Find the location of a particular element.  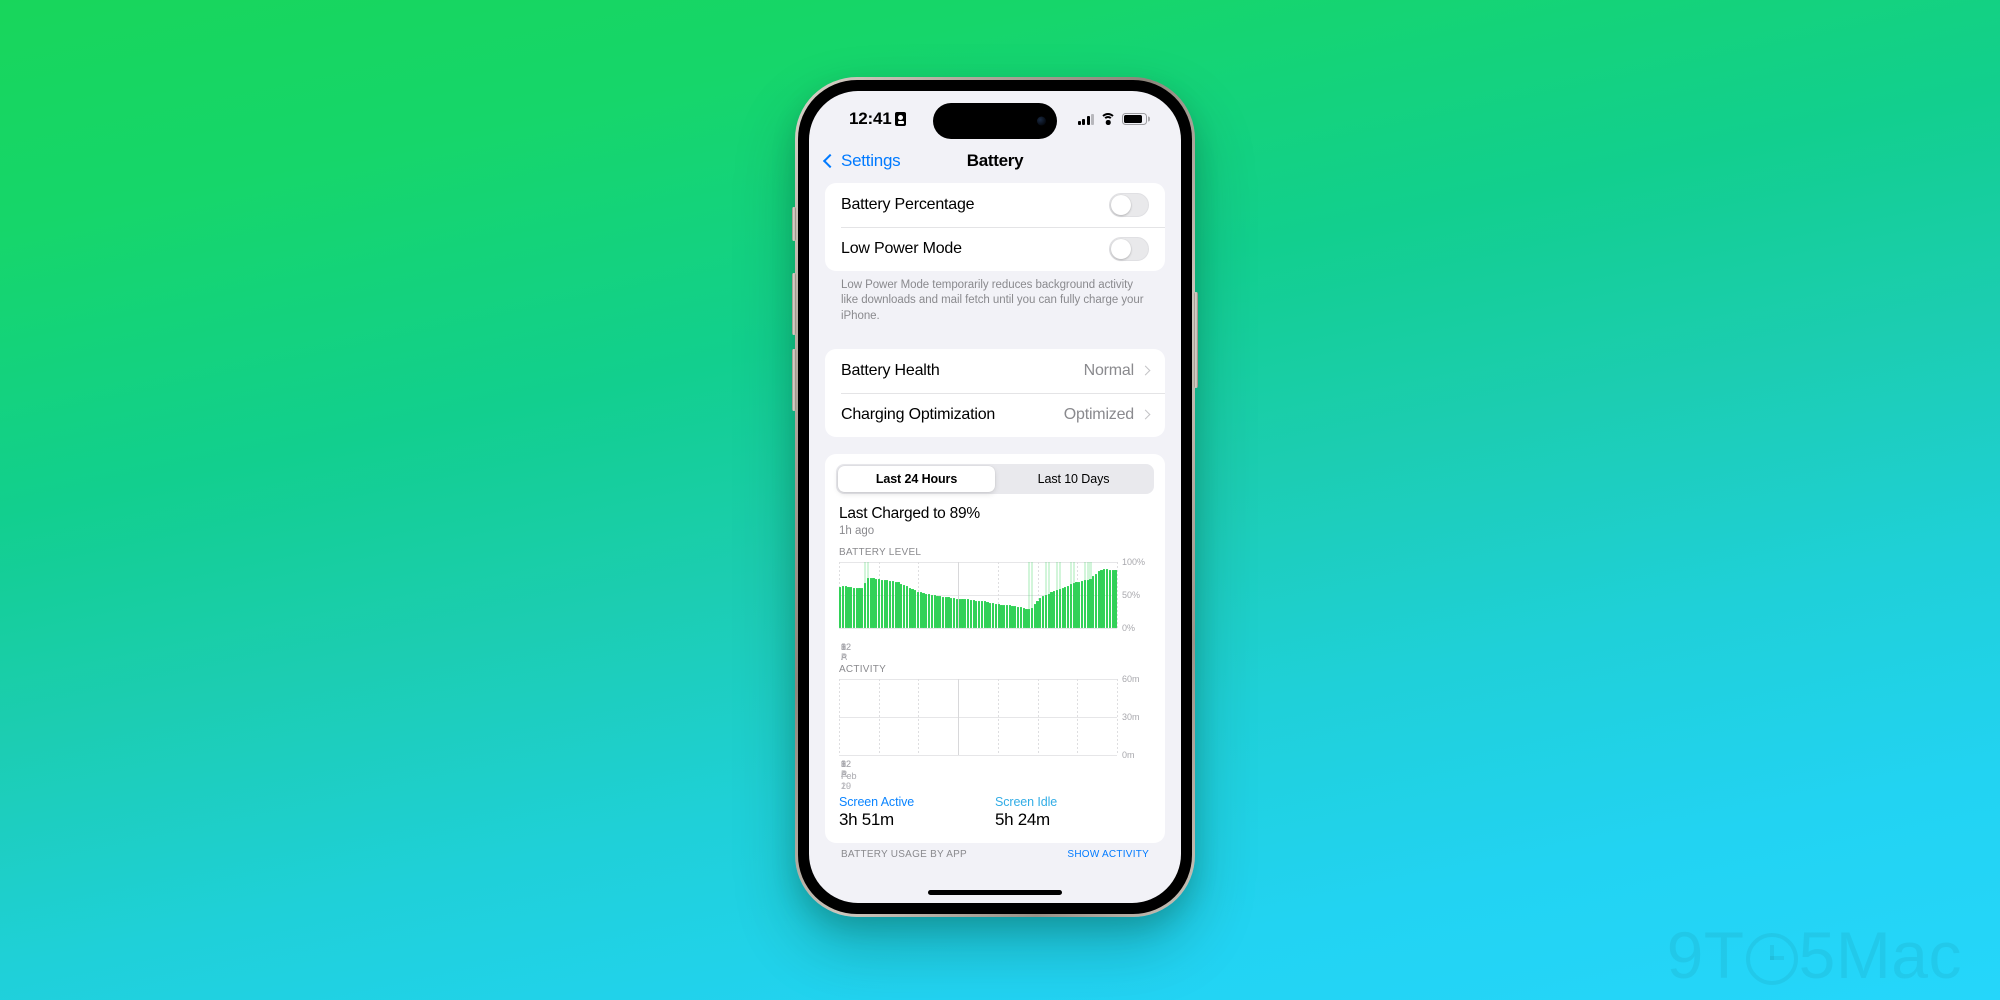

activity-plot is located at coordinates (978, 717).